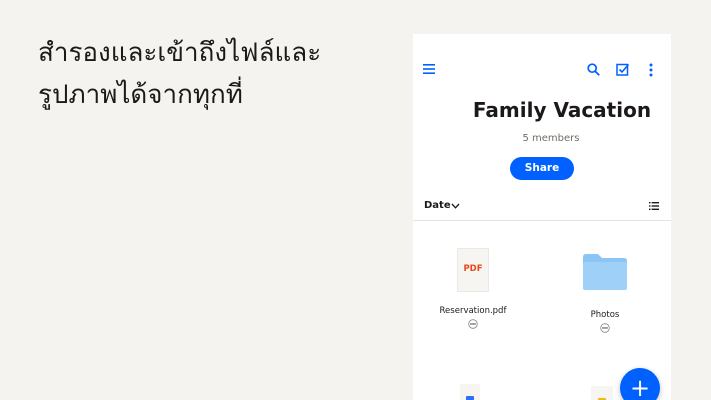  I want to click on search-icon, so click(593, 69).